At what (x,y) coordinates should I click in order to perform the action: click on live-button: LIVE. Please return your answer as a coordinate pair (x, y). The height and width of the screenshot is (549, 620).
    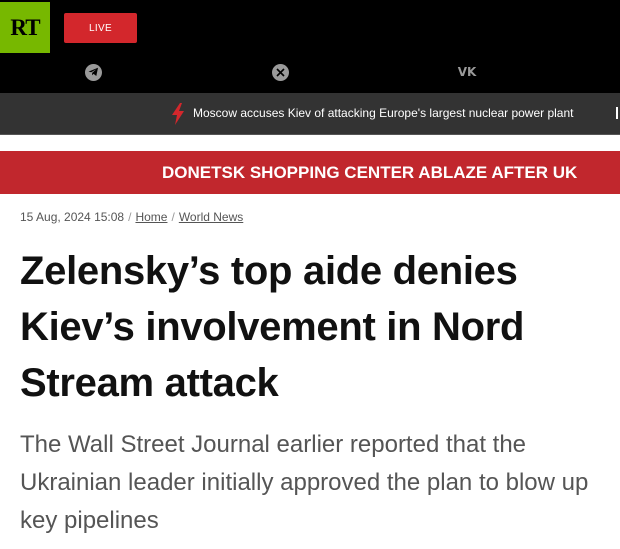
    Looking at the image, I should click on (100, 28).